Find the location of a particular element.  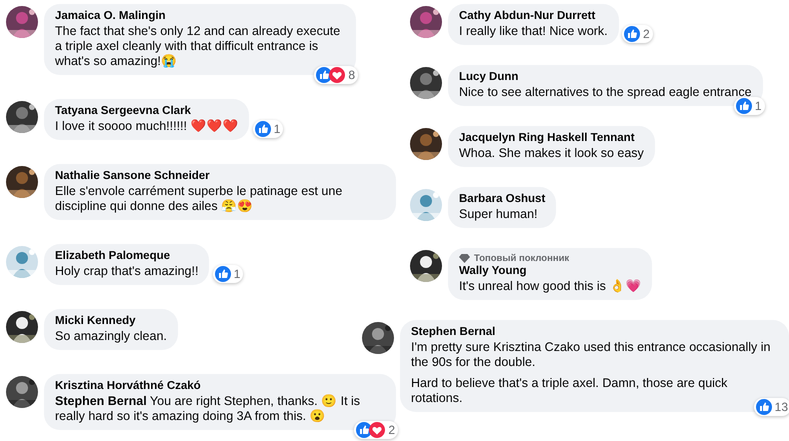

comment-text: So amazingly clean. is located at coordinates (111, 336).